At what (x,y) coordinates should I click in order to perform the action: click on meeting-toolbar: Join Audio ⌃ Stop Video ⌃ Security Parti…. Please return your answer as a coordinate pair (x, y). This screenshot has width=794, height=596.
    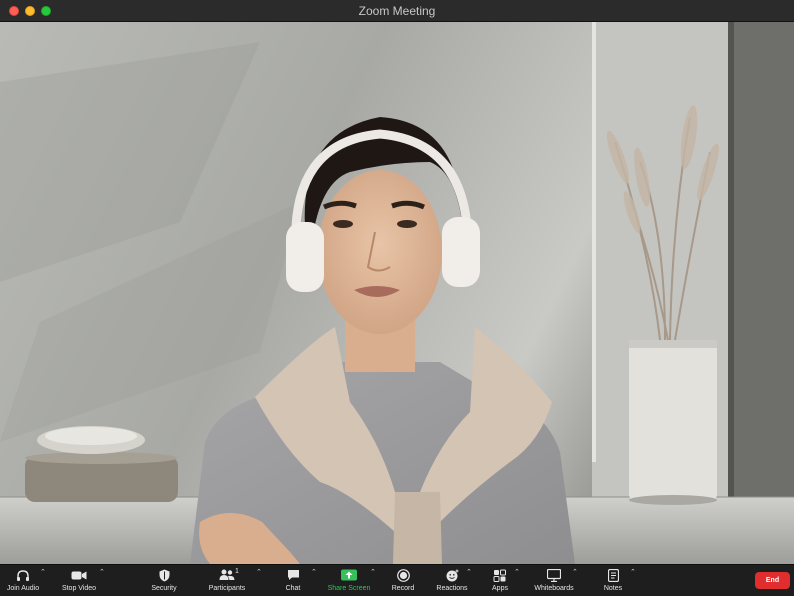
    Looking at the image, I should click on (397, 580).